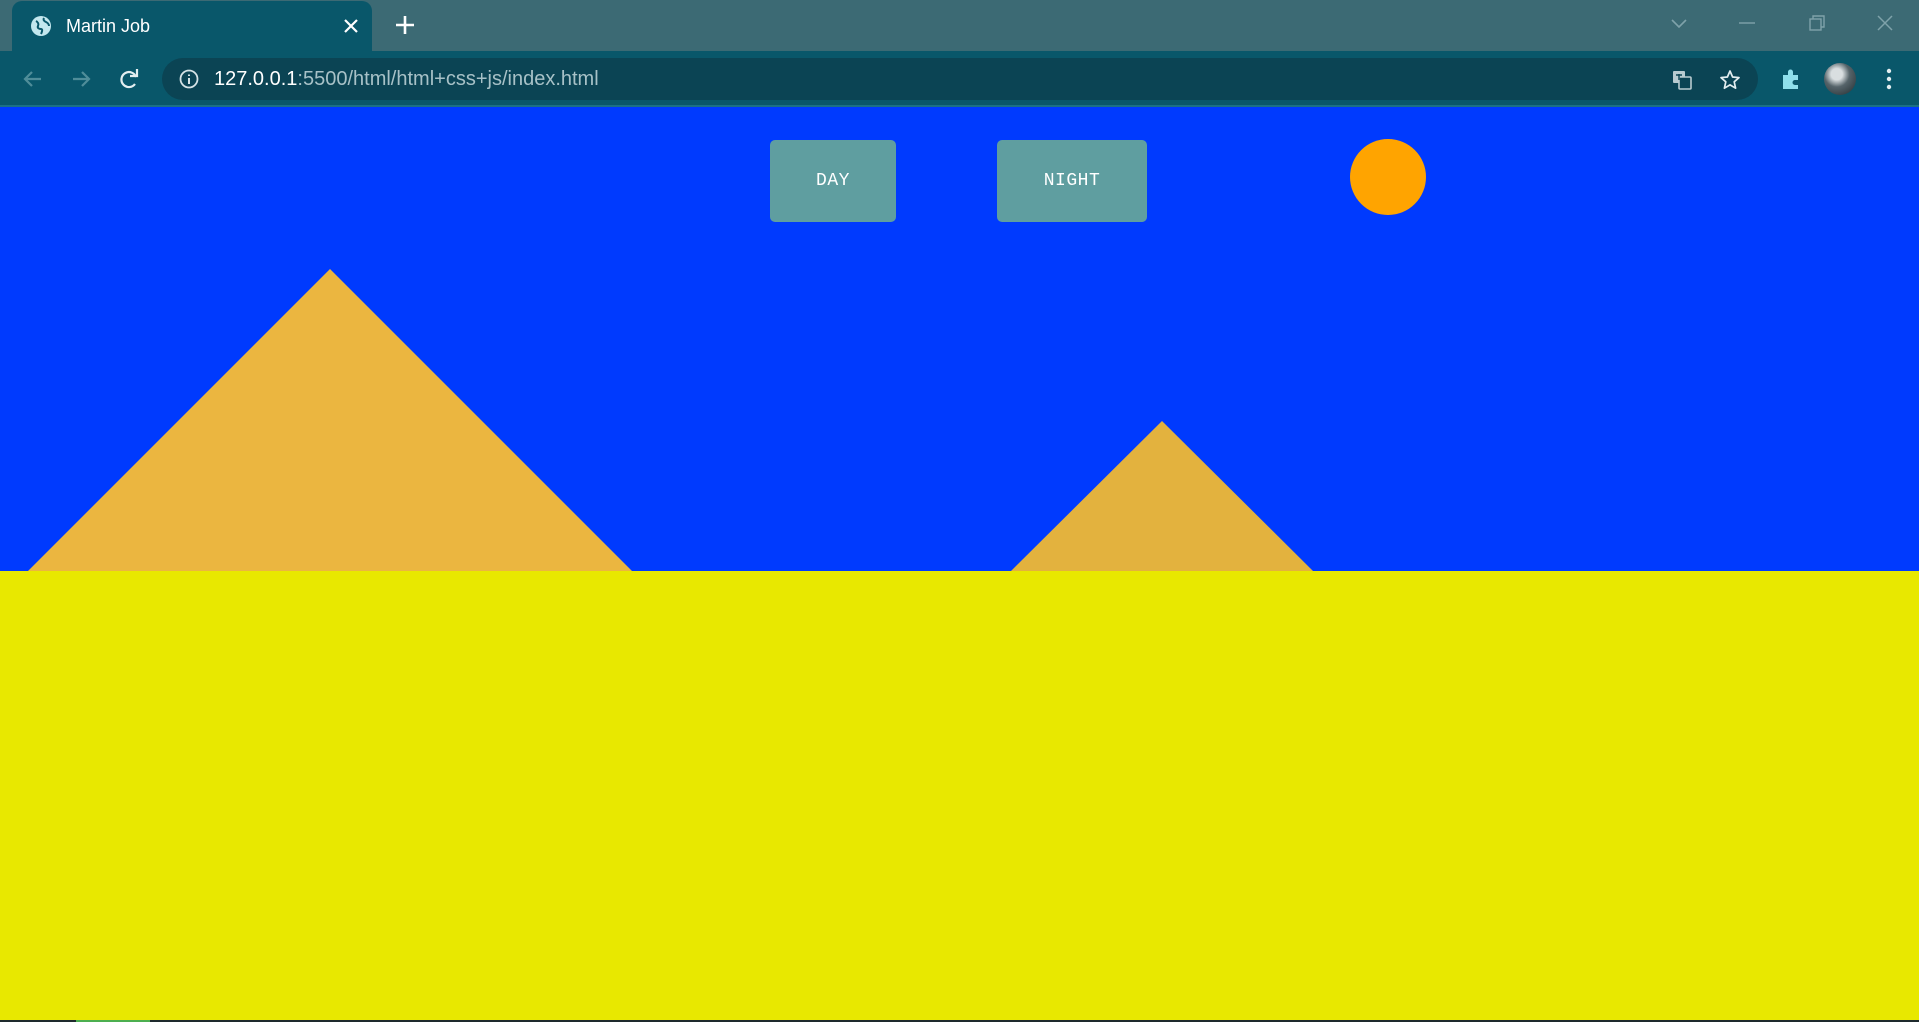  I want to click on night-button: NIGHT, so click(1072, 181).